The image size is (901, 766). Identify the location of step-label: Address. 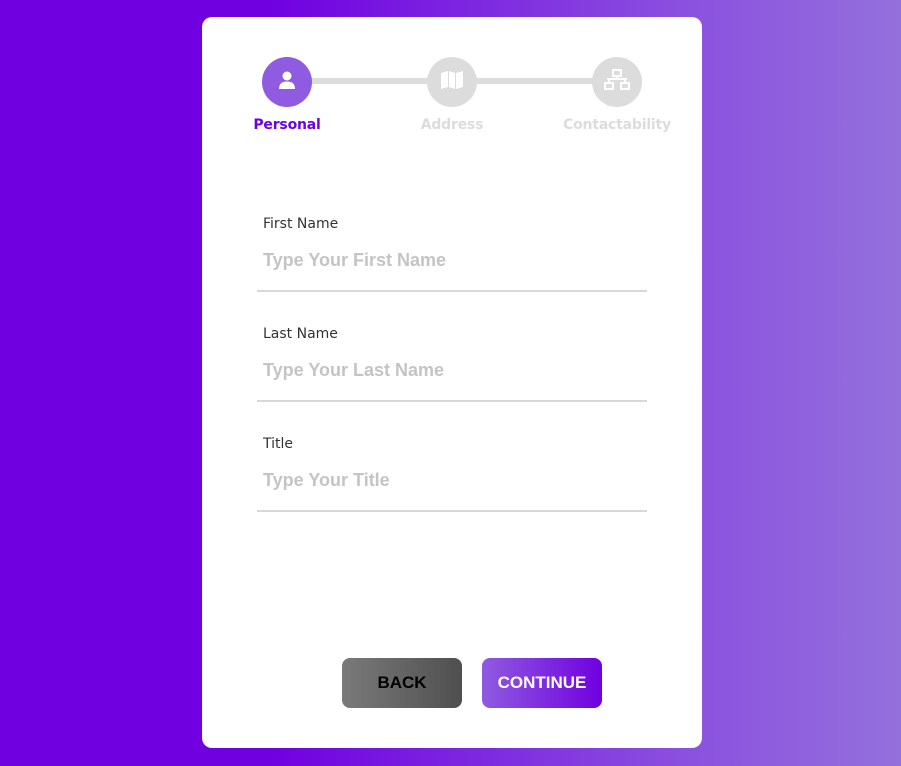
(452, 125).